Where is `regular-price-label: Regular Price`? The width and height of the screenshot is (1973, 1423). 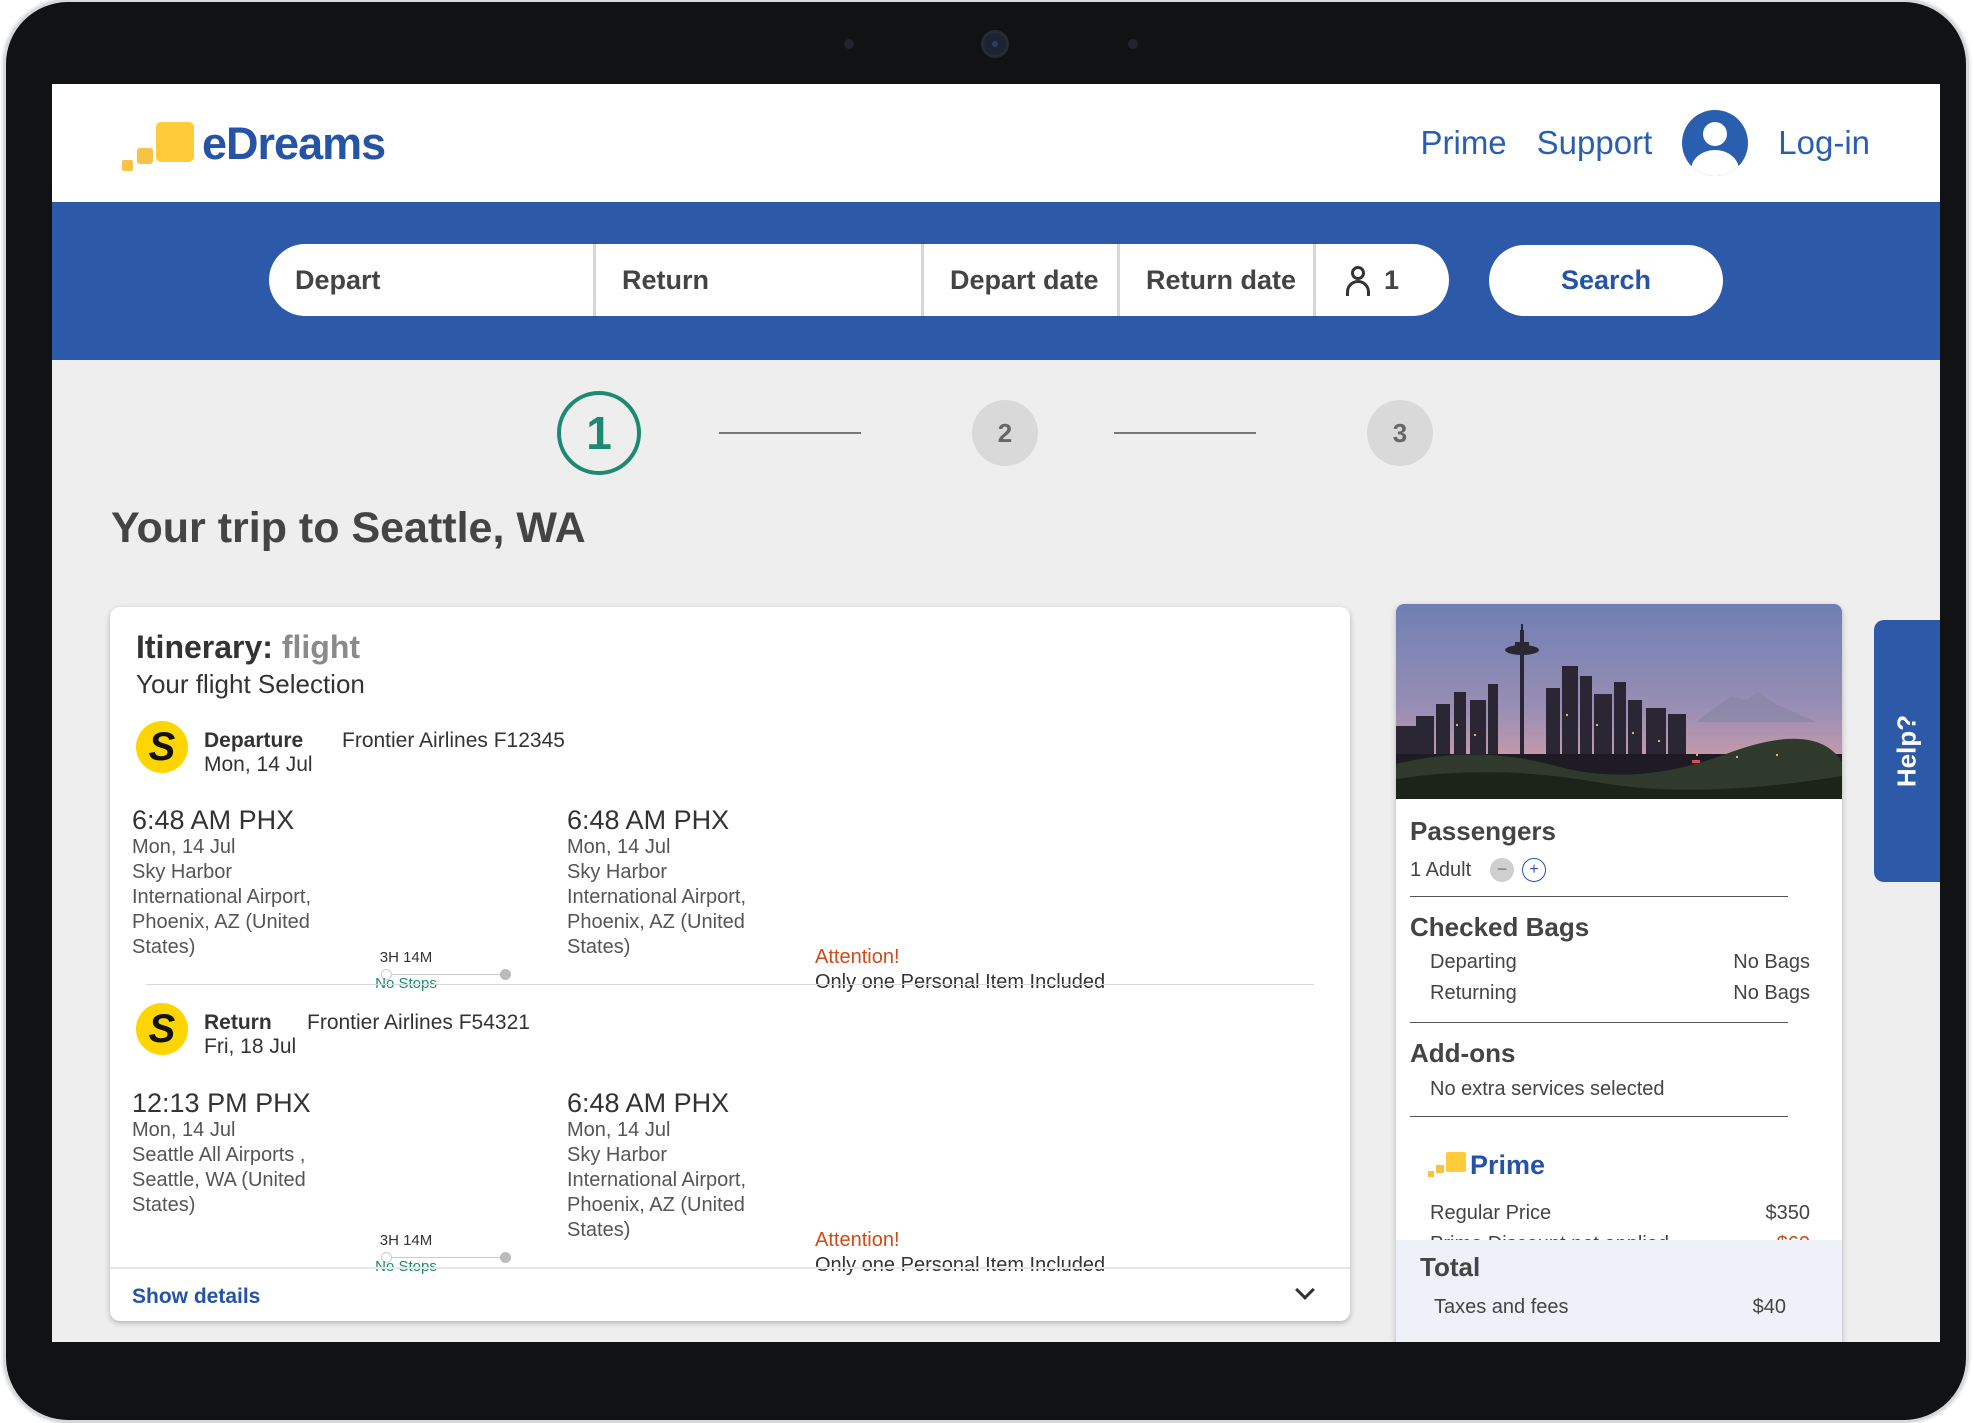
regular-price-label: Regular Price is located at coordinates (1491, 1213).